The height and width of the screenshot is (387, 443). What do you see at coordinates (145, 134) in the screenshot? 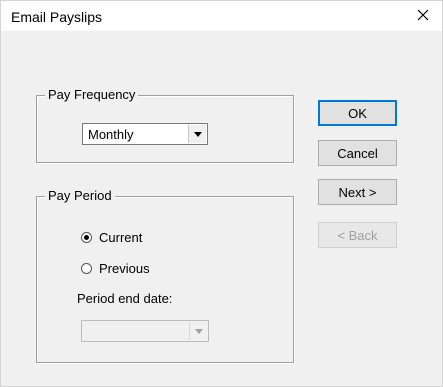
I see `pay-frequency-select: Monthly` at bounding box center [145, 134].